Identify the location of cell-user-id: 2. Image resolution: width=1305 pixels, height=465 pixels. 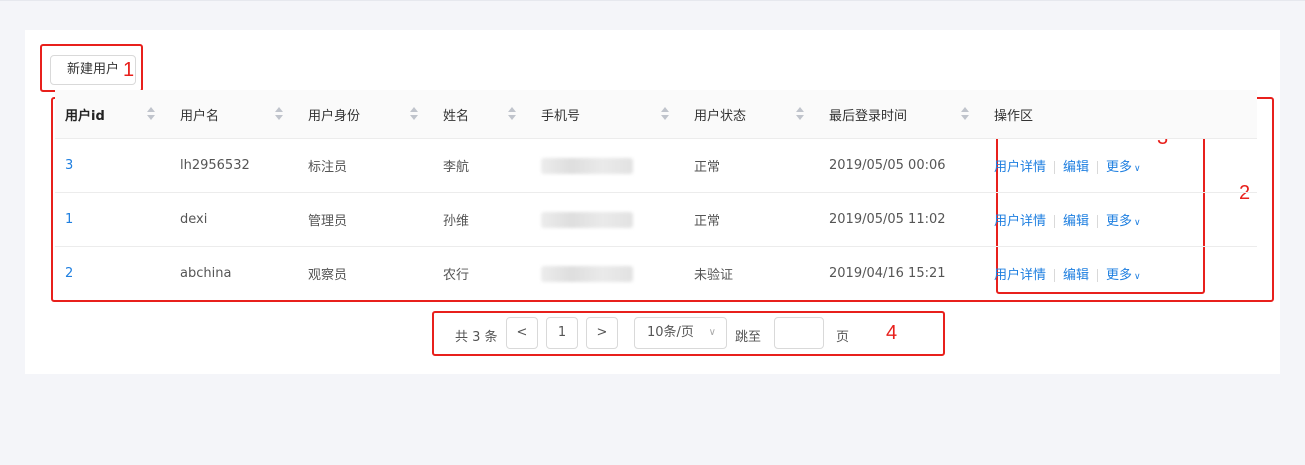
(112, 274).